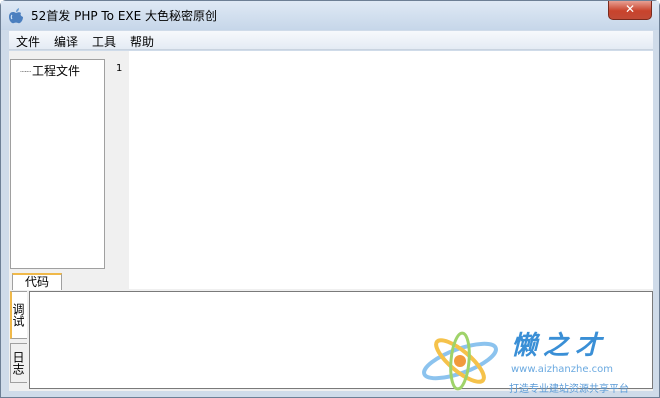 The width and height of the screenshot is (660, 398). Describe the element at coordinates (142, 41) in the screenshot. I see `menu-help: 帮助` at that location.